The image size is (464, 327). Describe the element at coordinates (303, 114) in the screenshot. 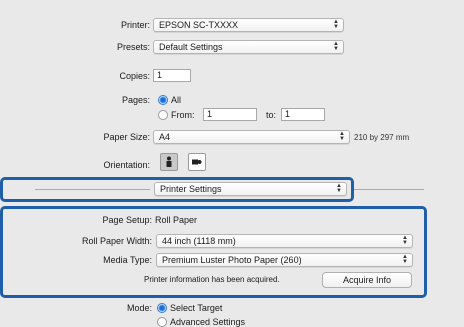

I see `pages-to-field: 1` at that location.